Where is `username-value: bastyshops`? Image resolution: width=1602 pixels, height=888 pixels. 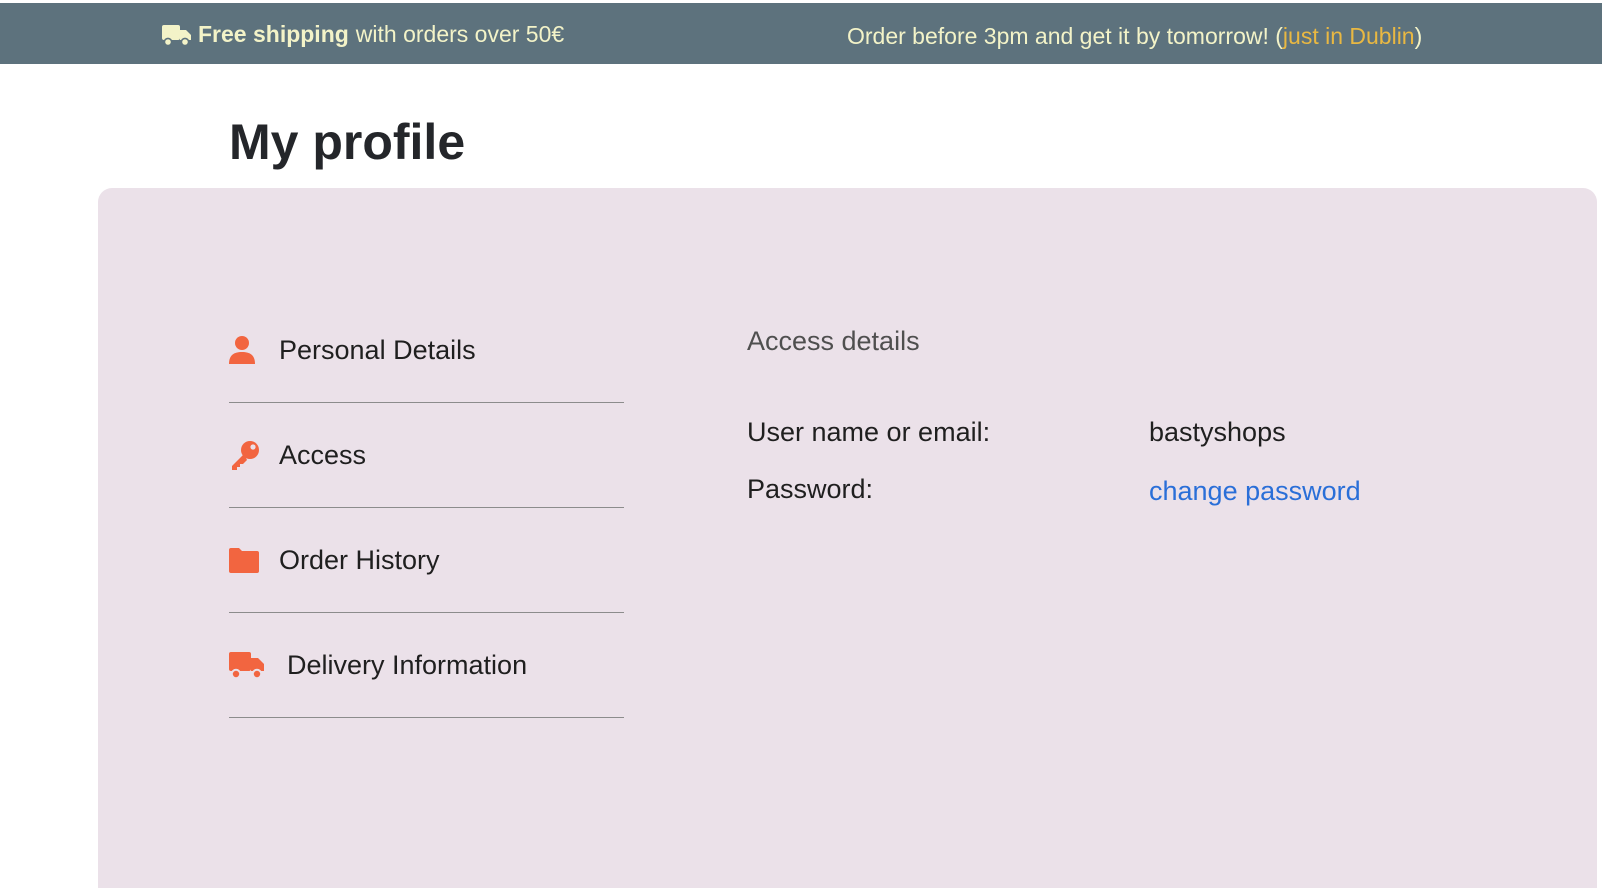 username-value: bastyshops is located at coordinates (1217, 432).